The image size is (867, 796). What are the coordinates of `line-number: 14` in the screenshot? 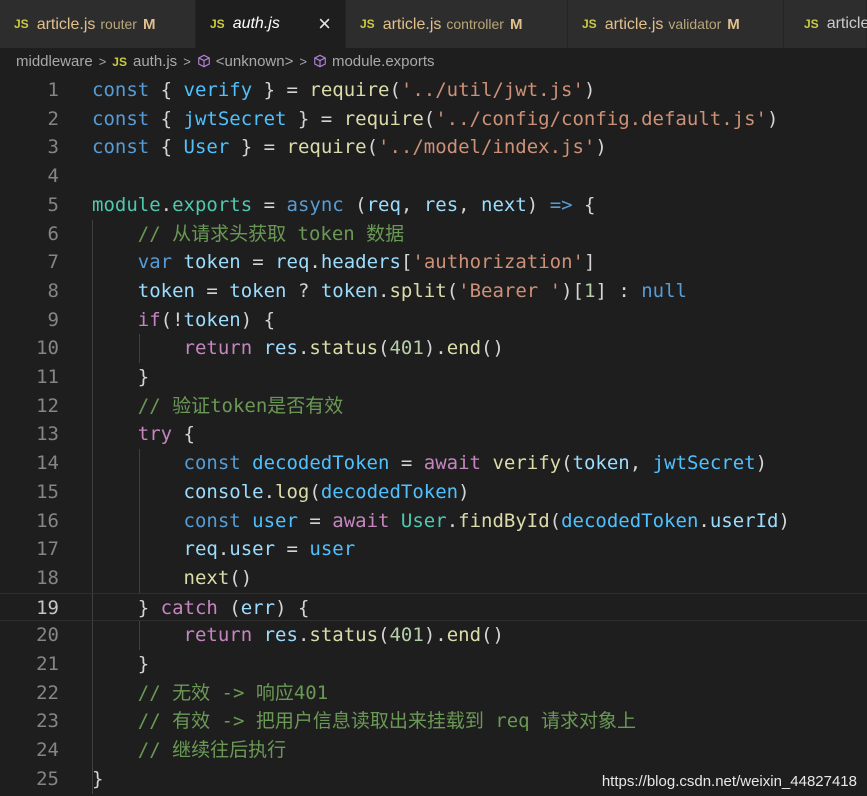 It's located at (29, 463).